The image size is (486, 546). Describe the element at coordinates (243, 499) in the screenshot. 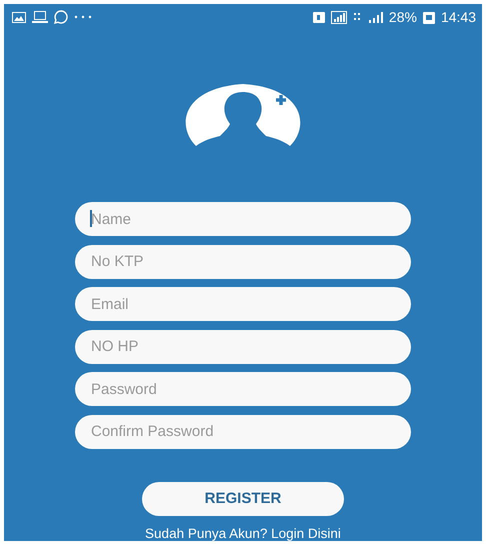

I see `register-button: REGISTER` at that location.